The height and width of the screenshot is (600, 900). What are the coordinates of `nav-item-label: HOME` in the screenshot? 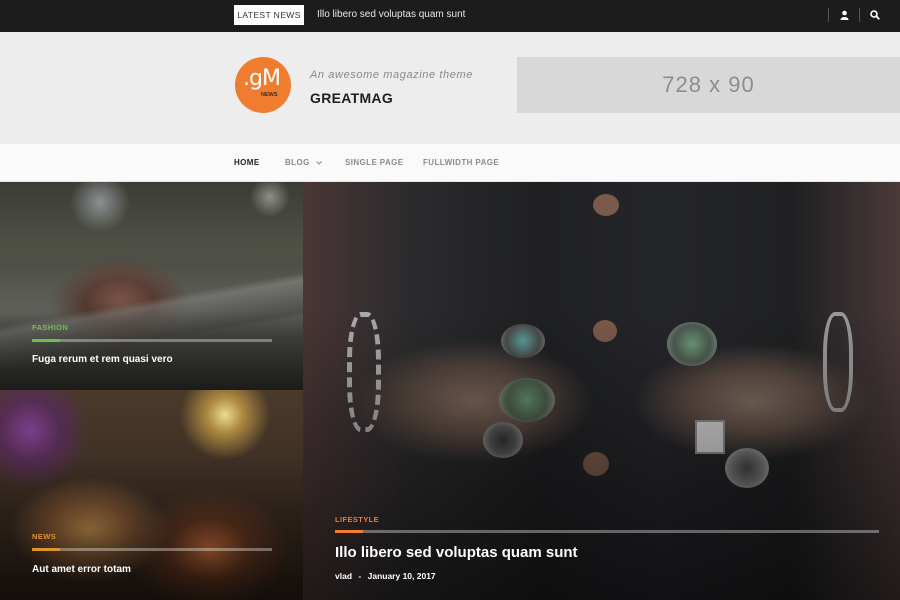 It's located at (247, 162).